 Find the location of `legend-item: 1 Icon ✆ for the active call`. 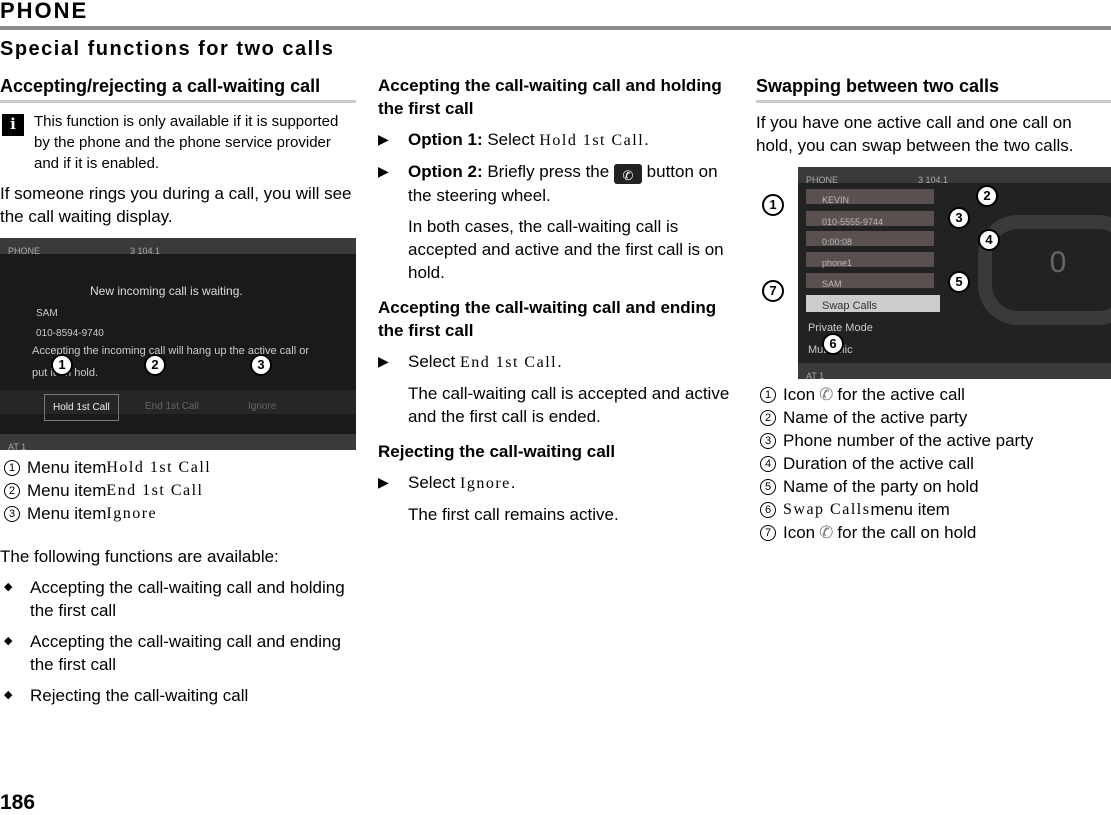

legend-item: 1 Icon ✆ for the active call is located at coordinates (933, 394).